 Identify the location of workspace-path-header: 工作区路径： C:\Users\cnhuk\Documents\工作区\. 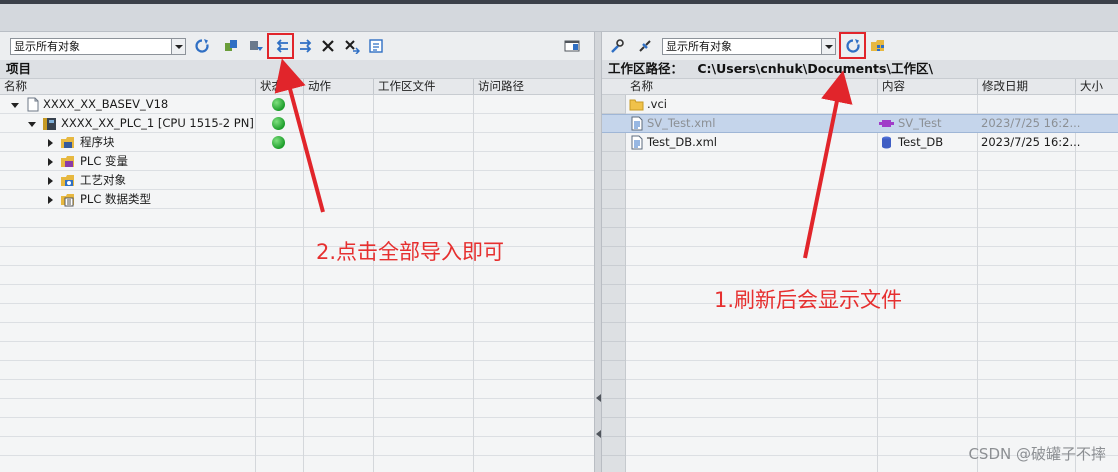
(860, 69).